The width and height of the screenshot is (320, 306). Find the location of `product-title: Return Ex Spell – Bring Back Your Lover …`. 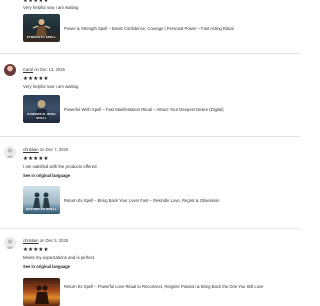

product-title: Return Ex Spell – Bring Back Your Lover … is located at coordinates (180, 201).